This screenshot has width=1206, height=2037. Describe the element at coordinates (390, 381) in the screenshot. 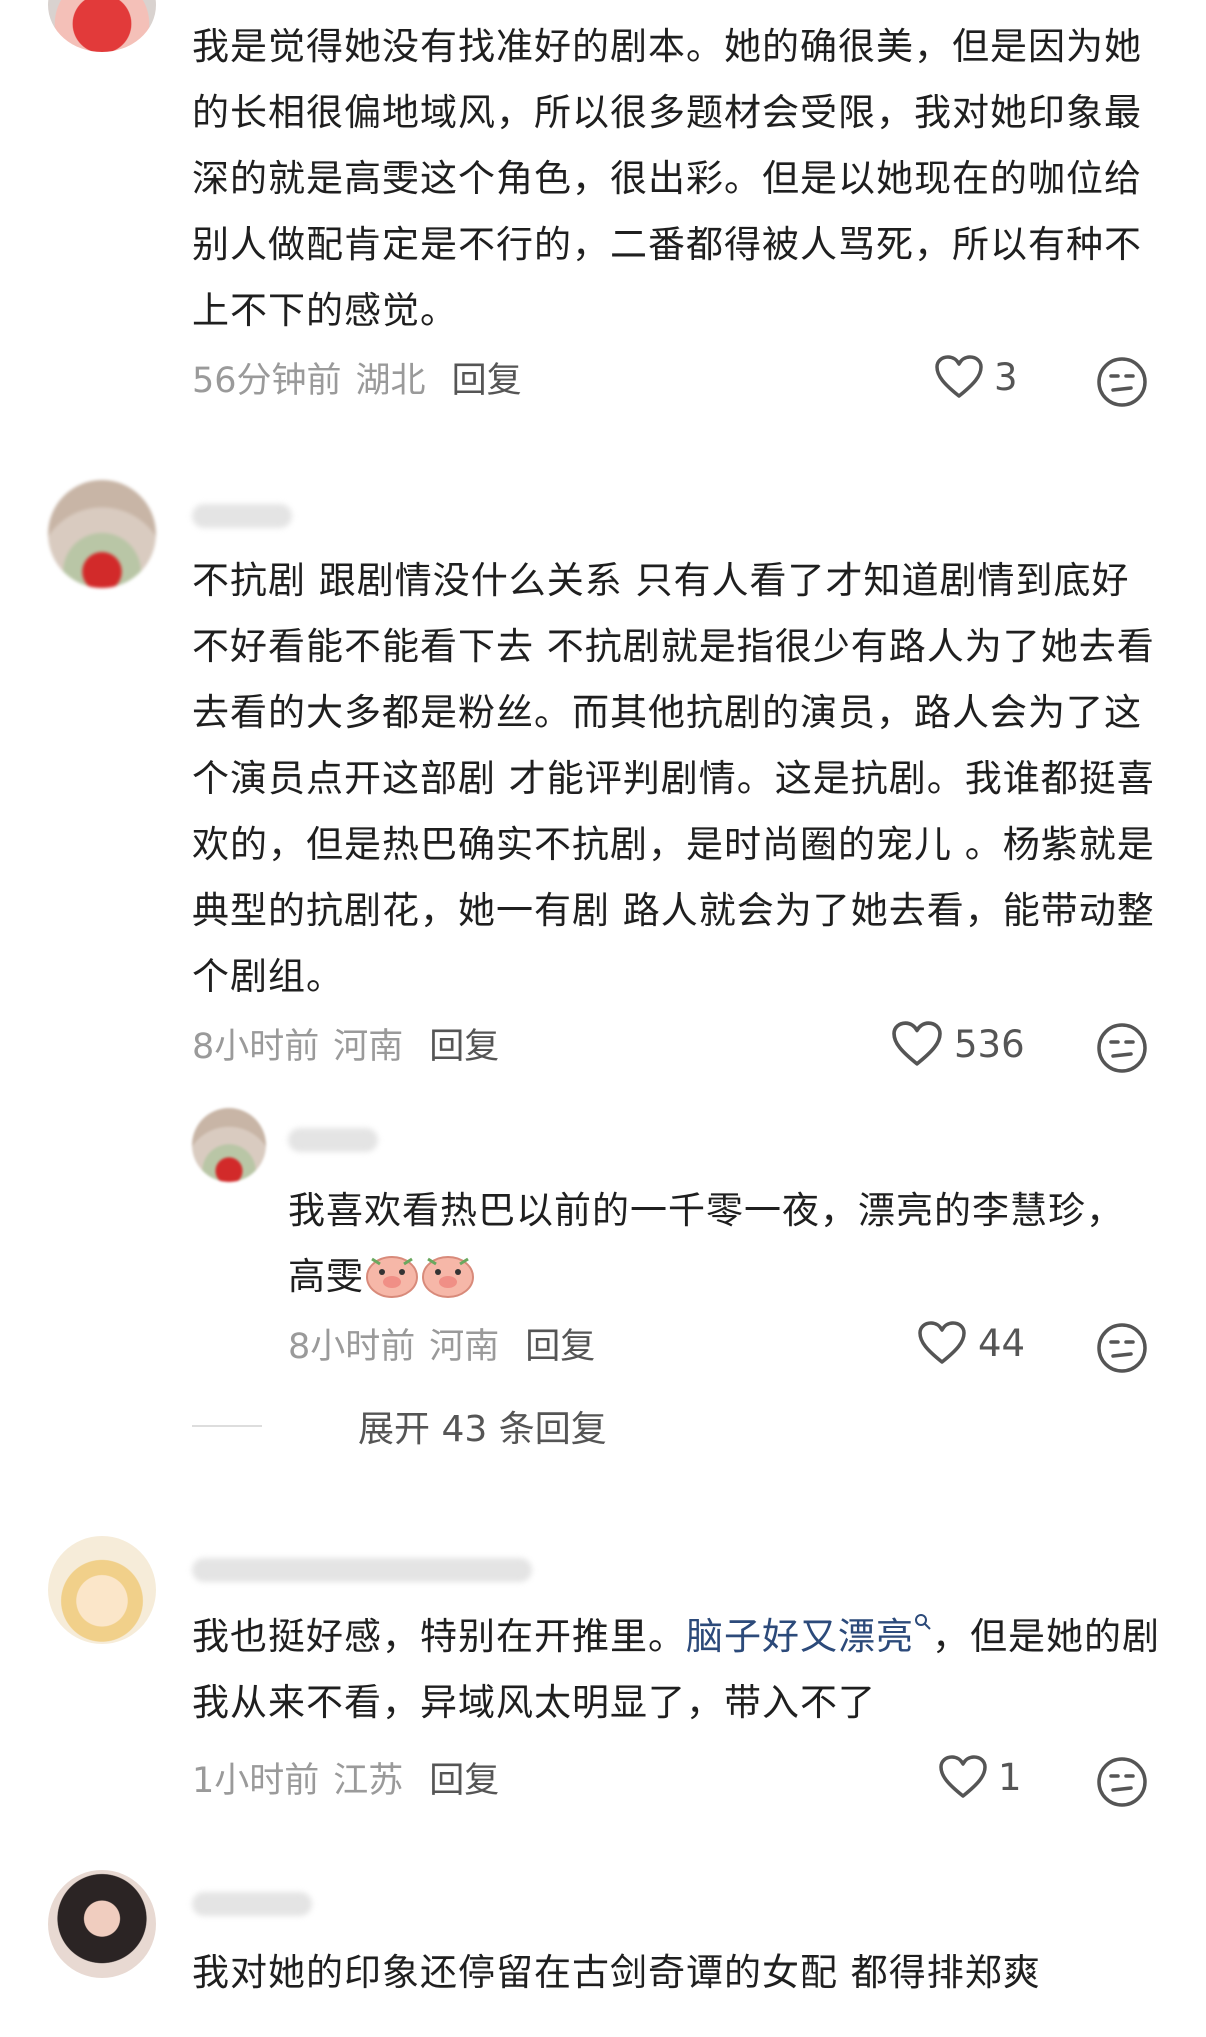

I see `comment-location: 湖北` at that location.